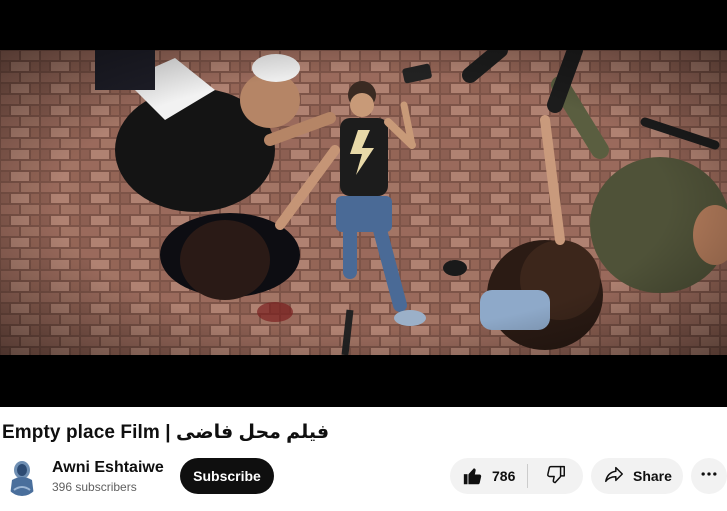 The width and height of the screenshot is (727, 511). I want to click on dislike-button, so click(555, 476).